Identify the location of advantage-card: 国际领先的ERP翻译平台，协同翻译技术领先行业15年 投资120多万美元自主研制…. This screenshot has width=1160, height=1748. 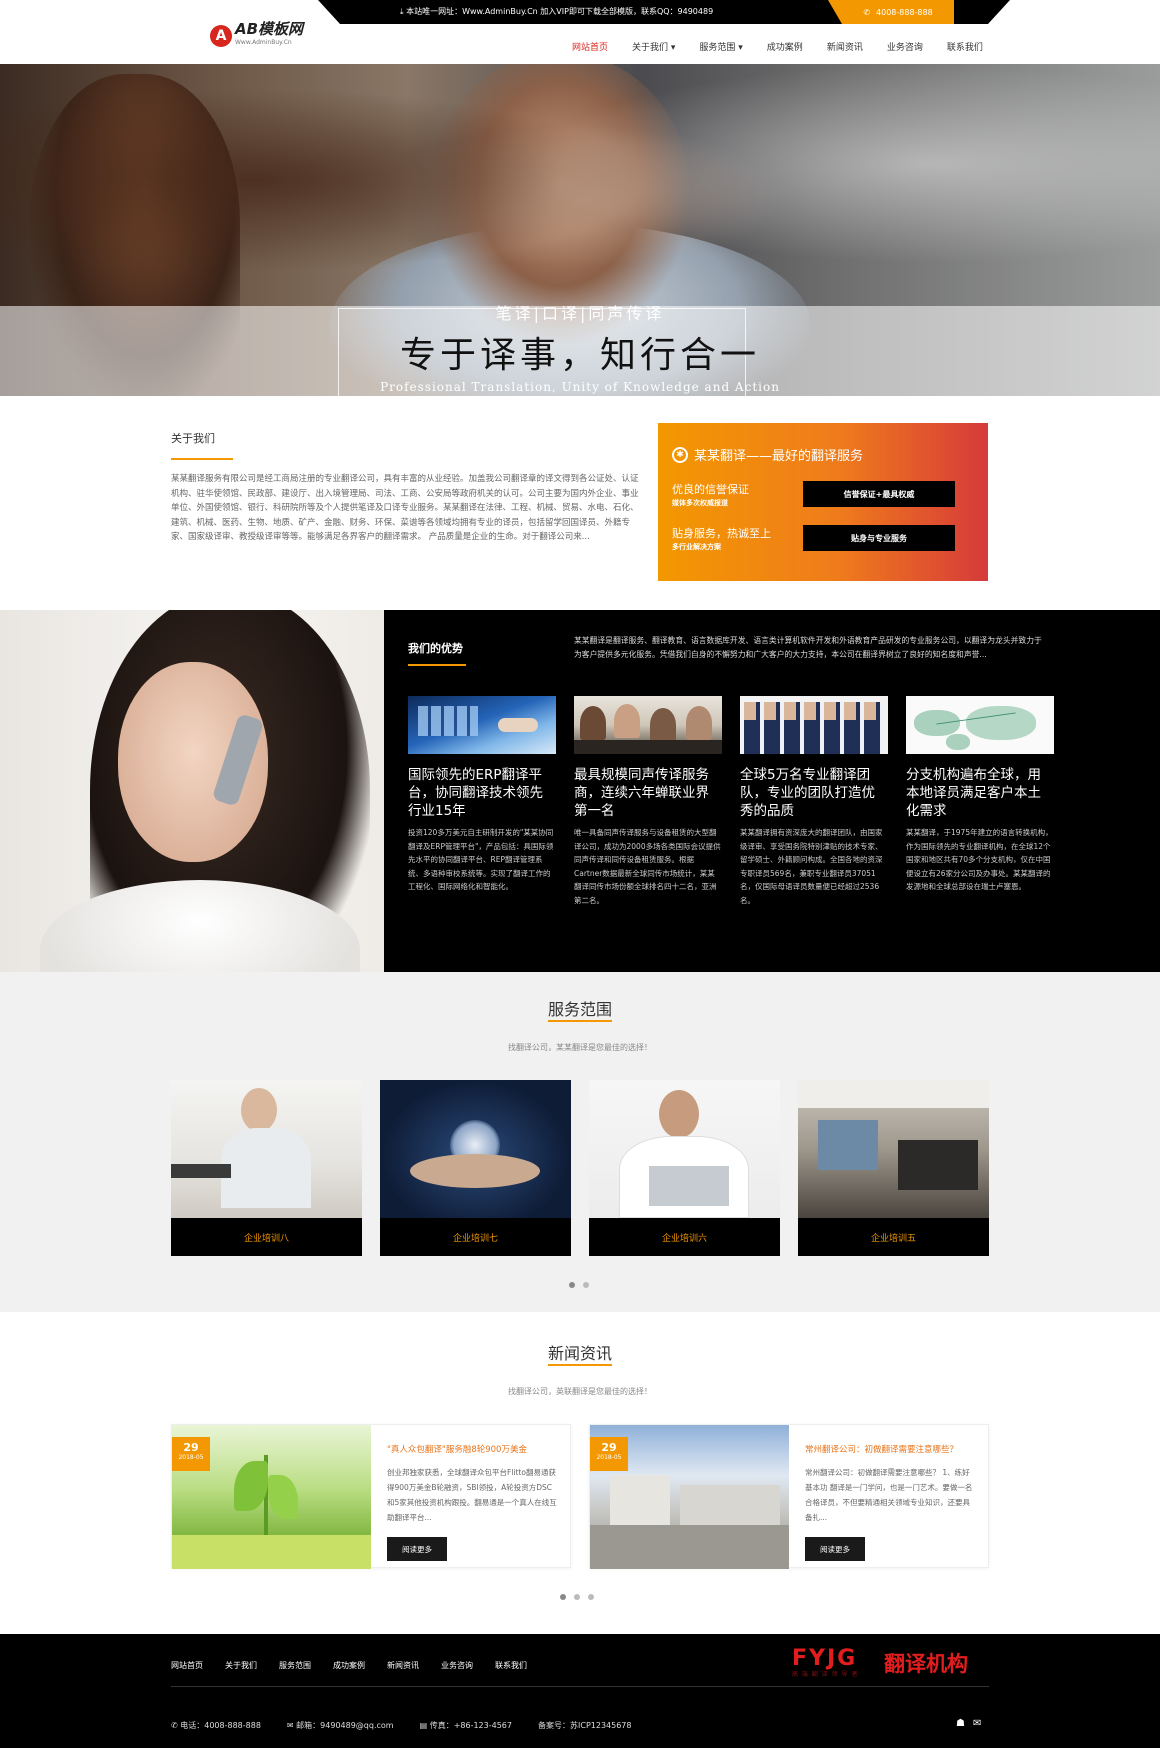
(482, 795).